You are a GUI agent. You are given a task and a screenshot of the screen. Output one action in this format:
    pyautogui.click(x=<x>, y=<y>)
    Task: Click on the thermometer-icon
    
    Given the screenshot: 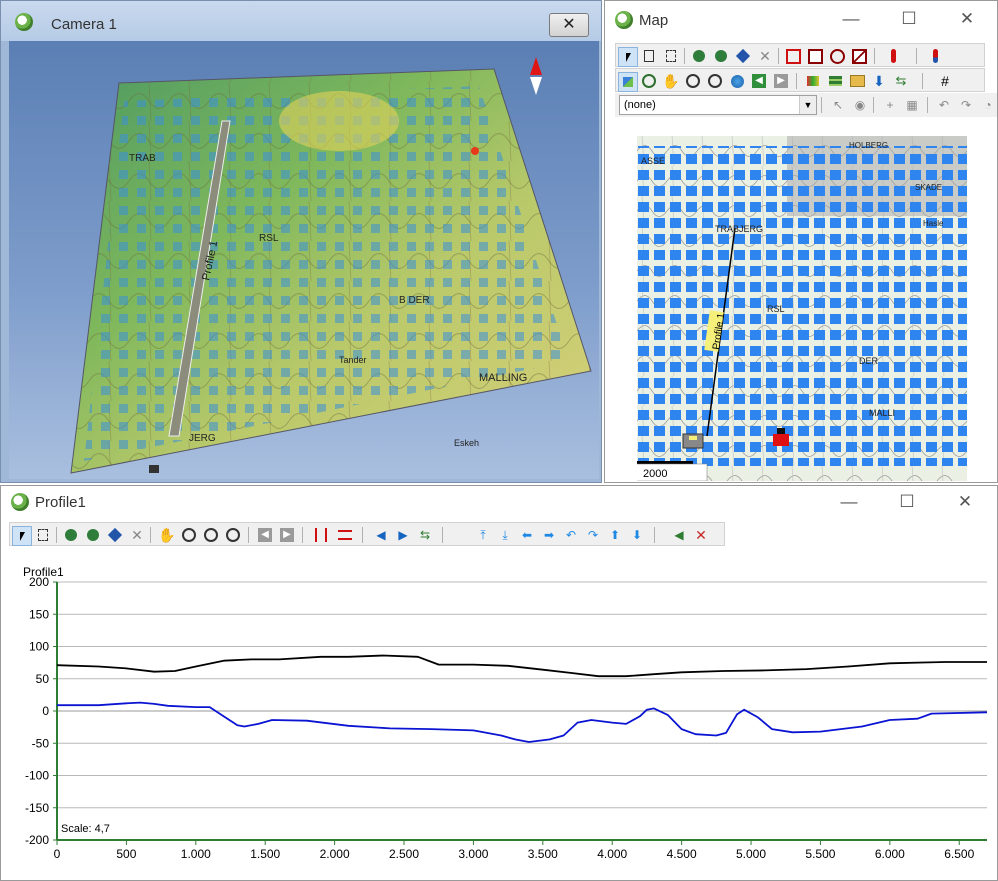 What is the action you would take?
    pyautogui.click(x=893, y=56)
    